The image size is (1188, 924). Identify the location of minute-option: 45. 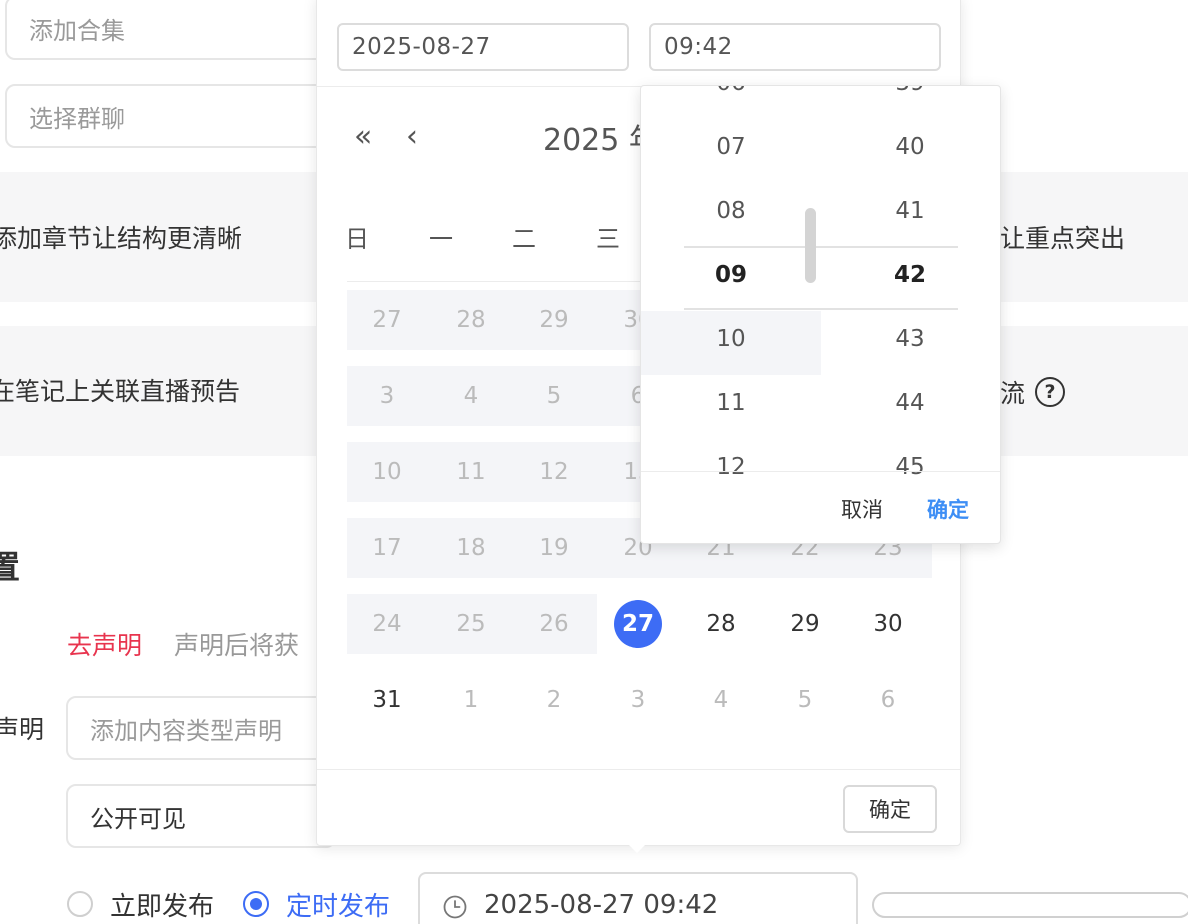
(910, 467).